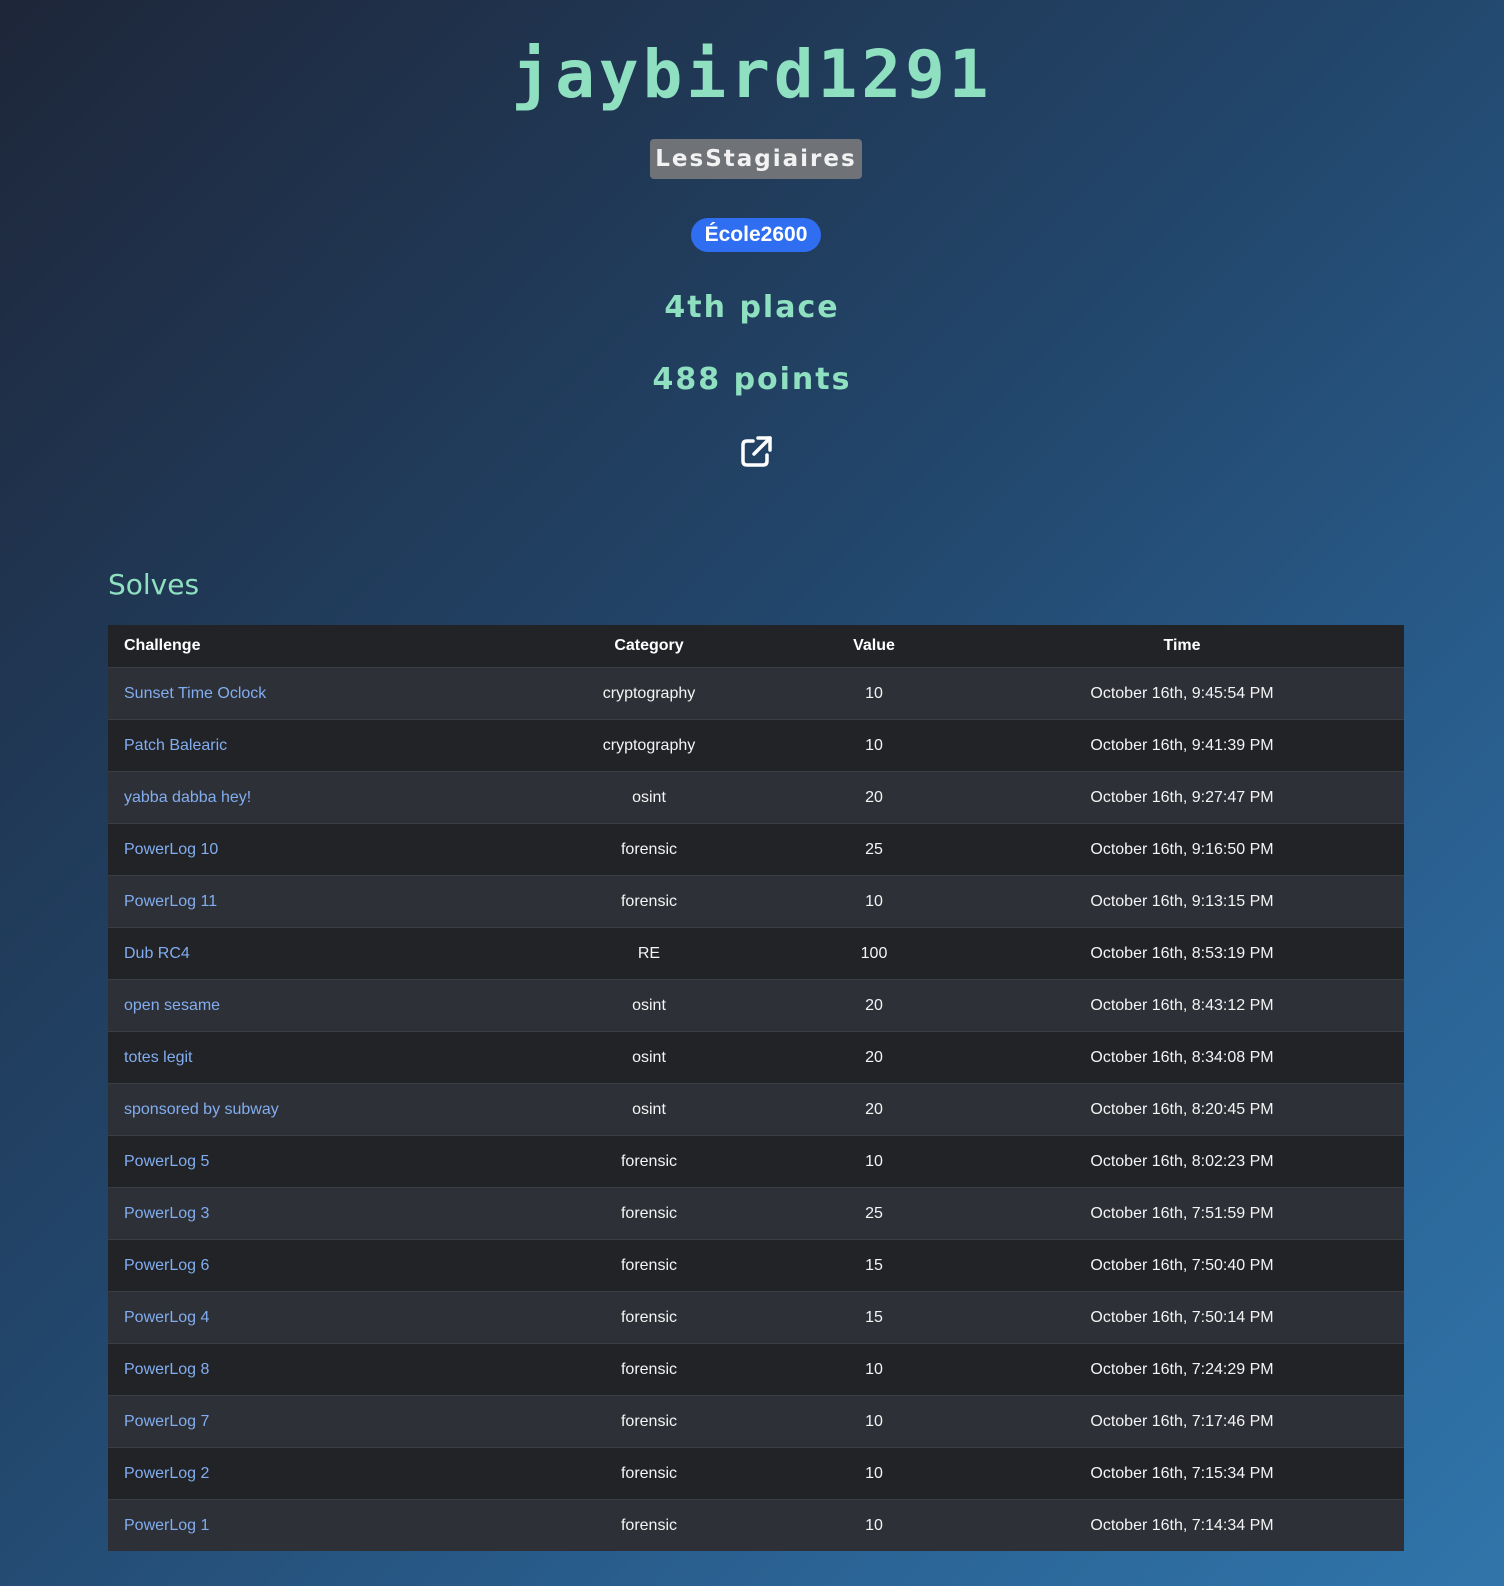 Image resolution: width=1504 pixels, height=1586 pixels. I want to click on cell-time: October 16th, 8:53:19 PM, so click(1182, 953).